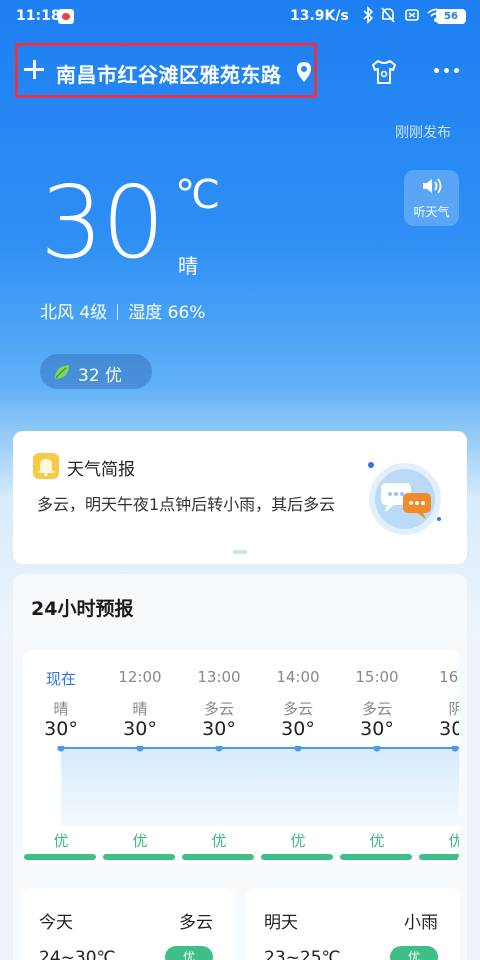 The image size is (480, 960). Describe the element at coordinates (77, 954) in the screenshot. I see `day-temp-range: 24~30℃` at that location.